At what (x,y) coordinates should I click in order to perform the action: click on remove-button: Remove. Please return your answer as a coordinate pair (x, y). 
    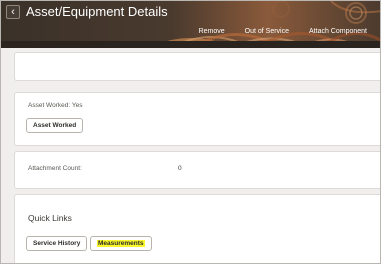
    Looking at the image, I should click on (212, 32).